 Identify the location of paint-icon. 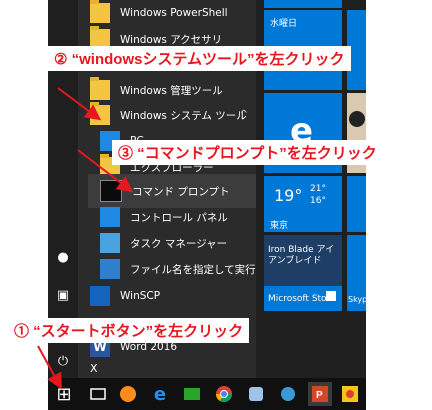
(350, 394).